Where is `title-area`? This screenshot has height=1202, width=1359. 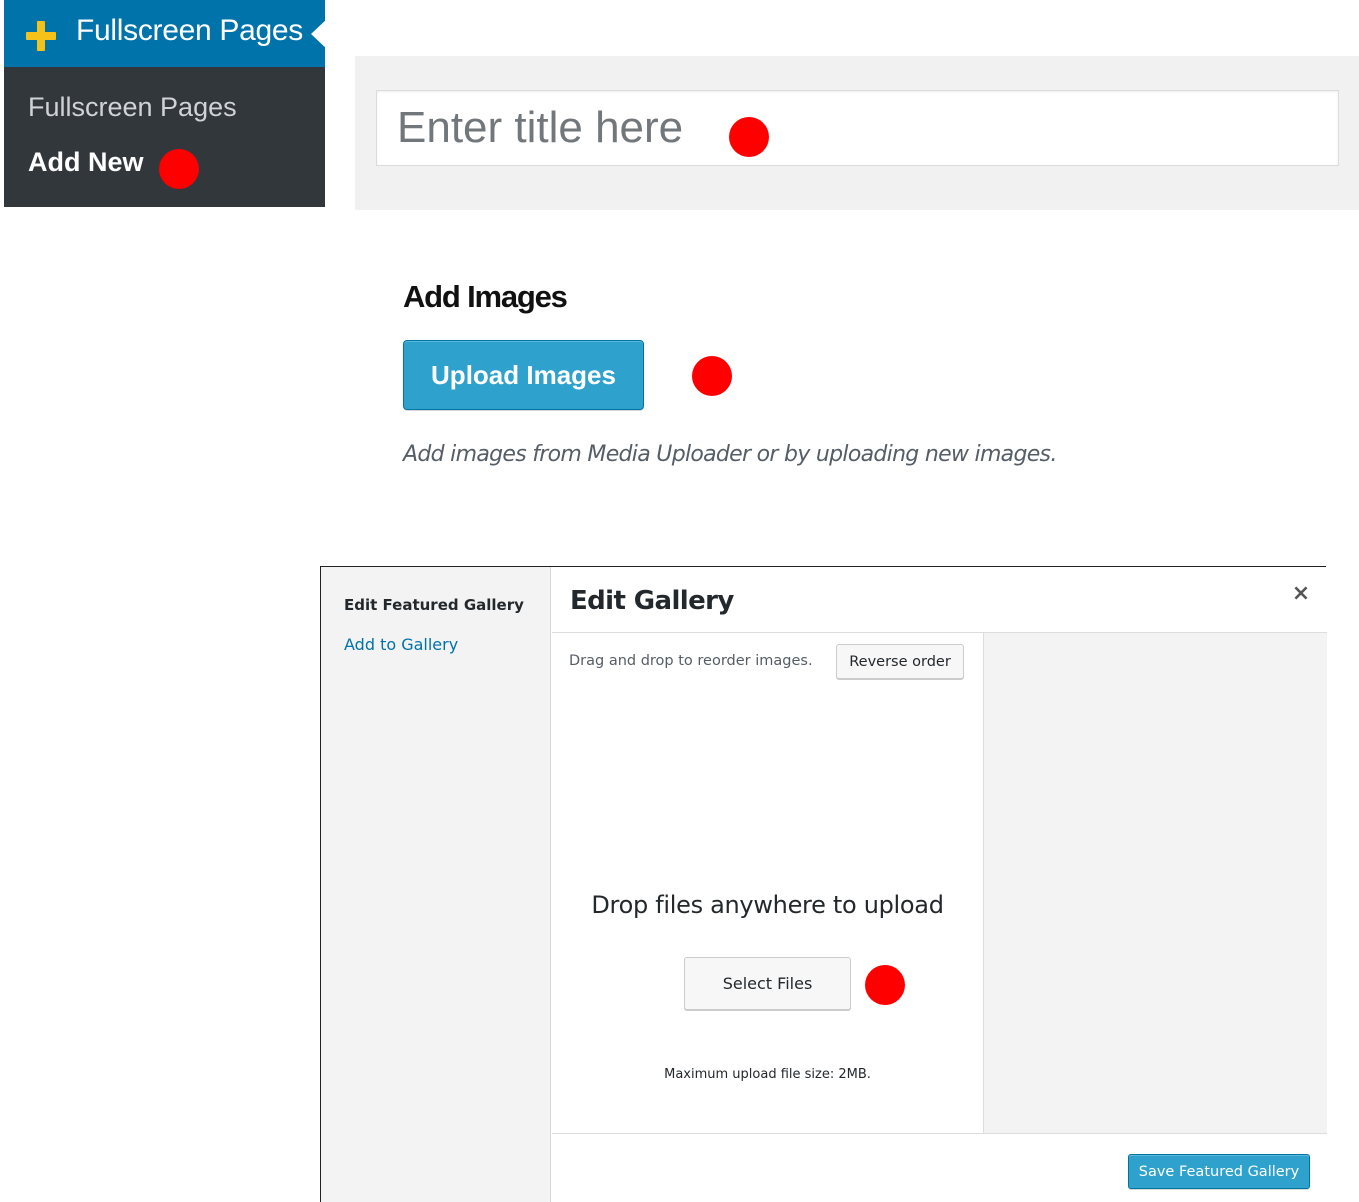 title-area is located at coordinates (857, 133).